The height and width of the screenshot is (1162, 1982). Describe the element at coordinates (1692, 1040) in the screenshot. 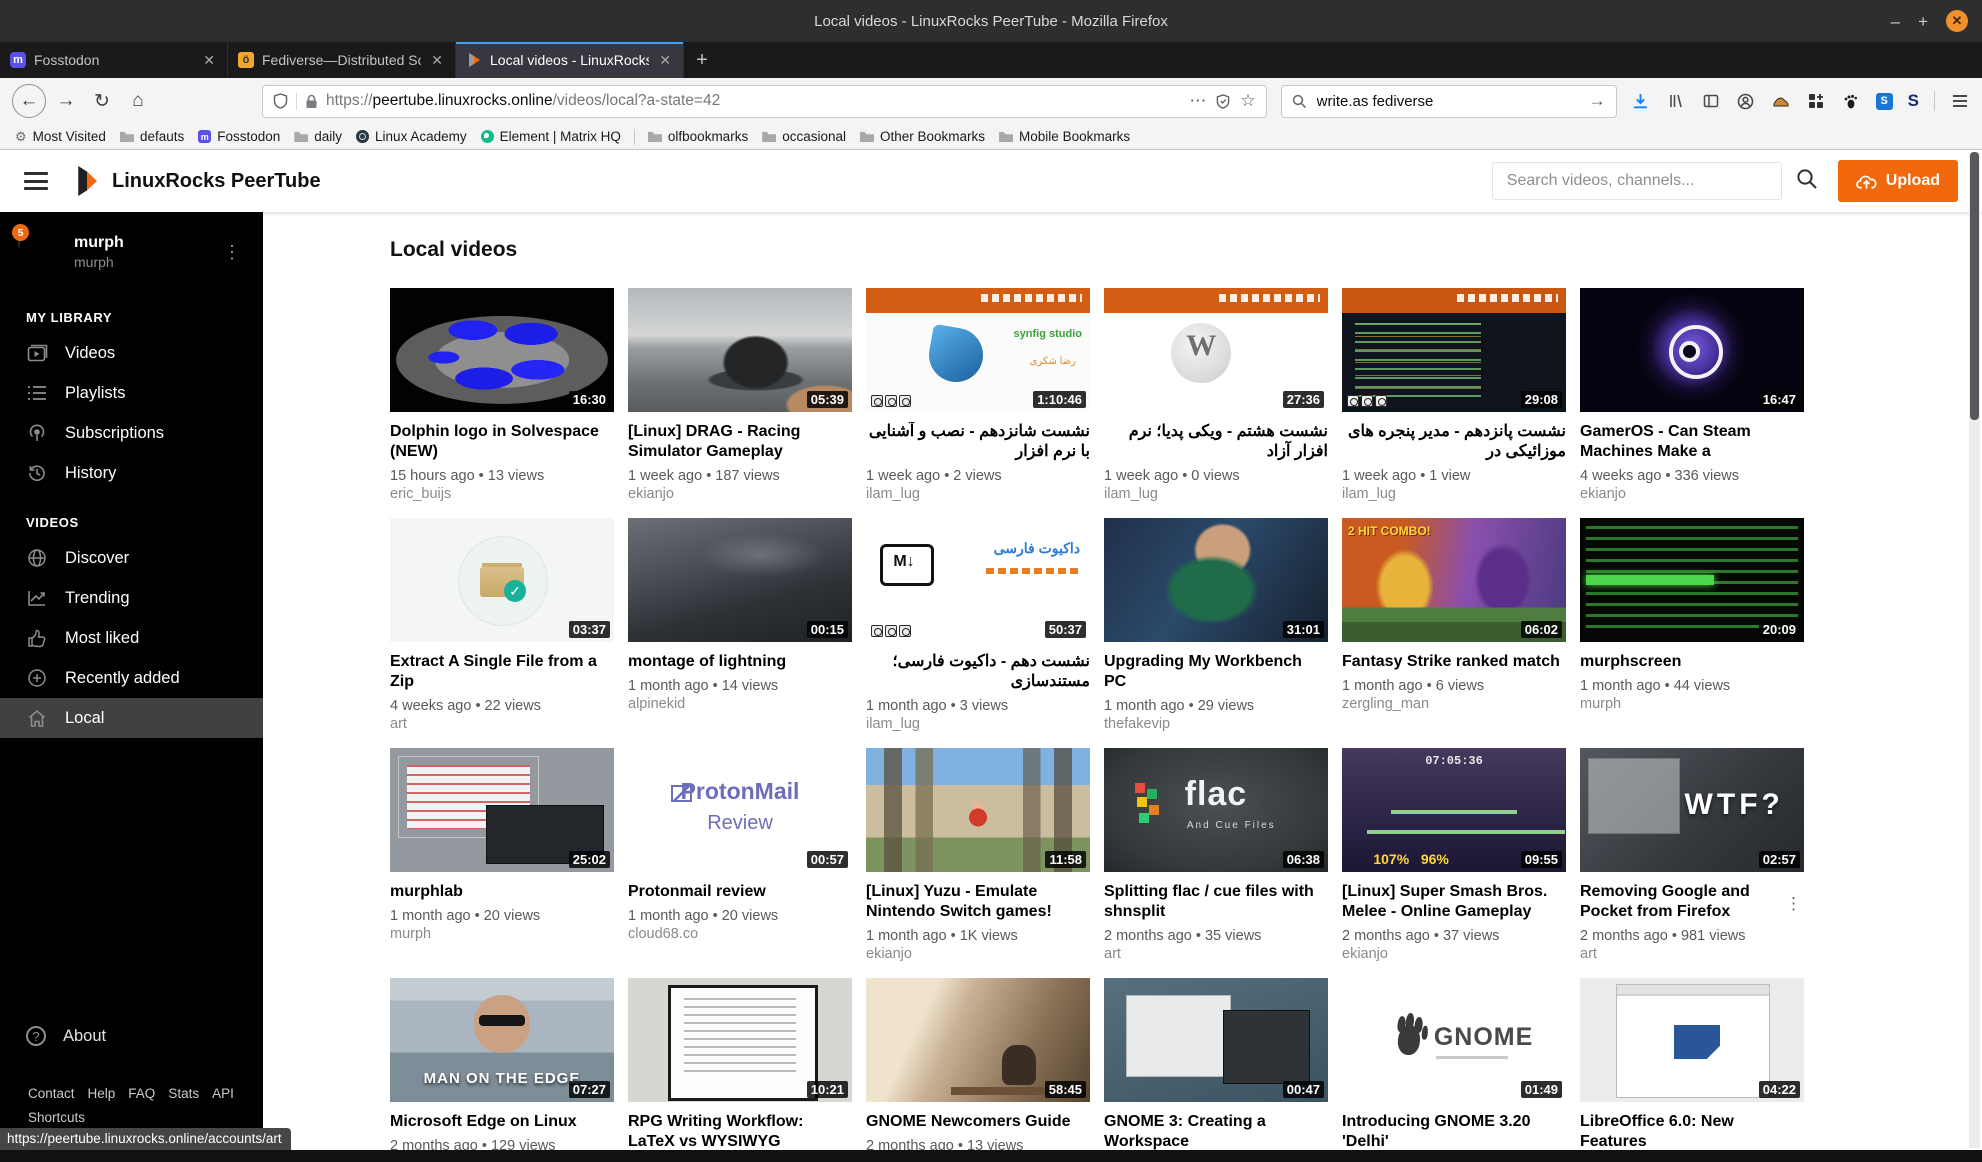

I see `video-thumbnail: 04:22` at that location.